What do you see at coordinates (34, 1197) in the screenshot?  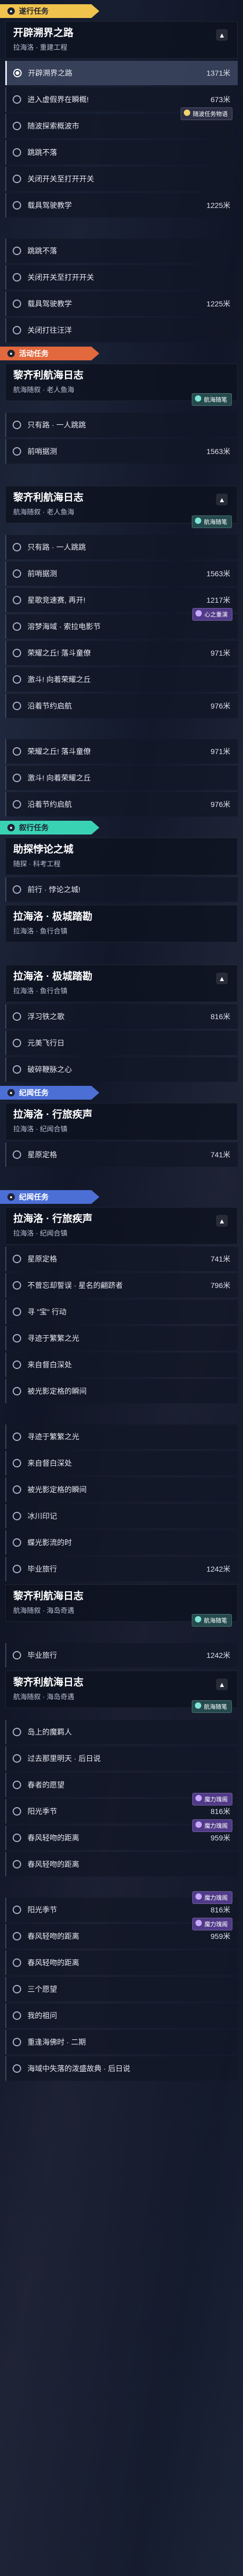 I see `tag-label: 纪闻任务` at bounding box center [34, 1197].